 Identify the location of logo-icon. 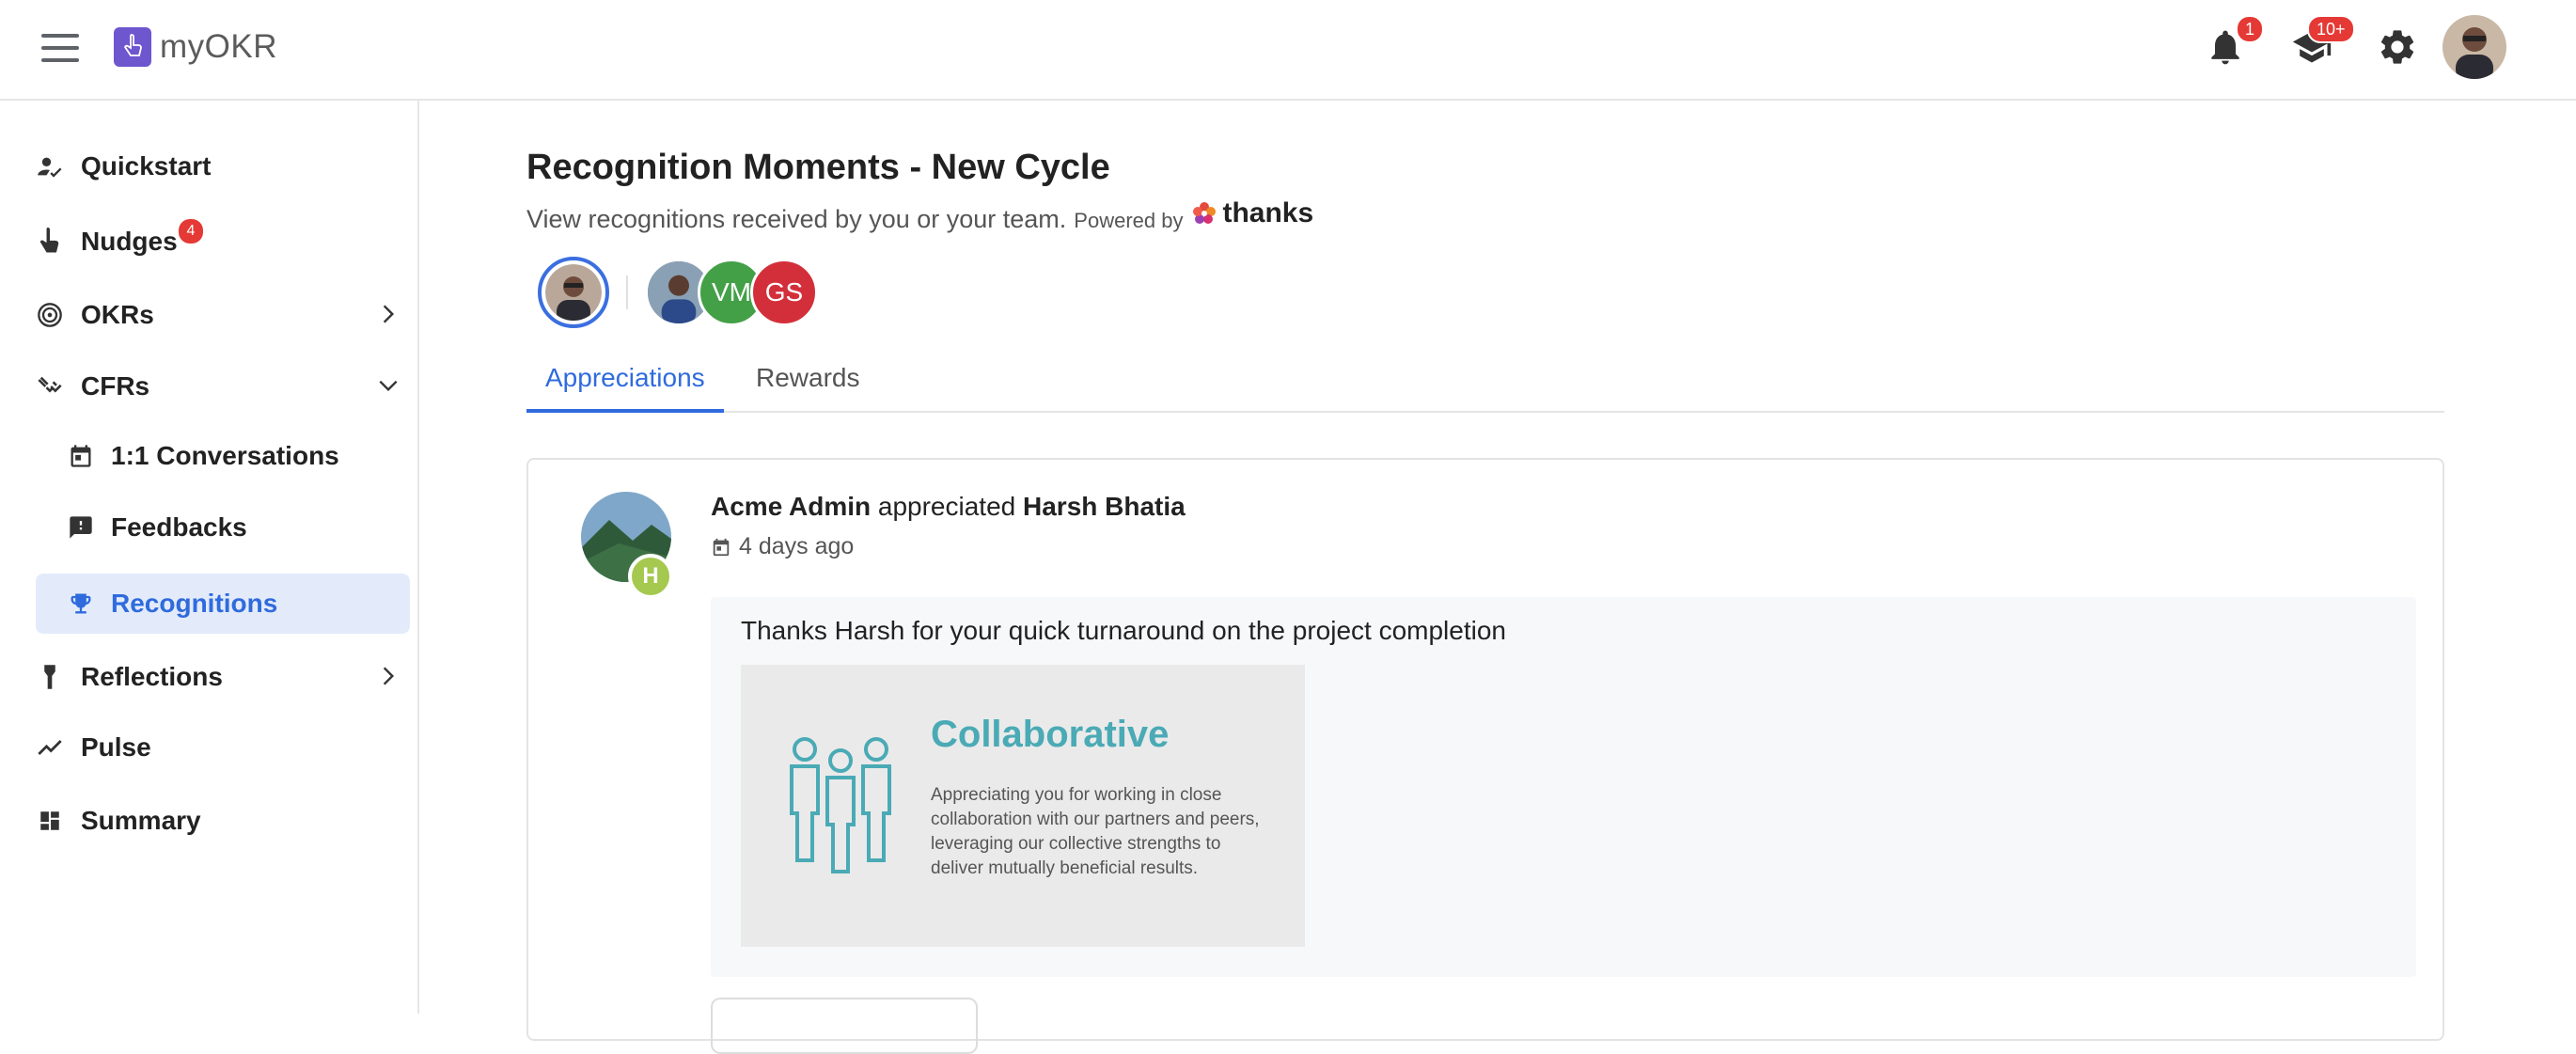
(132, 47).